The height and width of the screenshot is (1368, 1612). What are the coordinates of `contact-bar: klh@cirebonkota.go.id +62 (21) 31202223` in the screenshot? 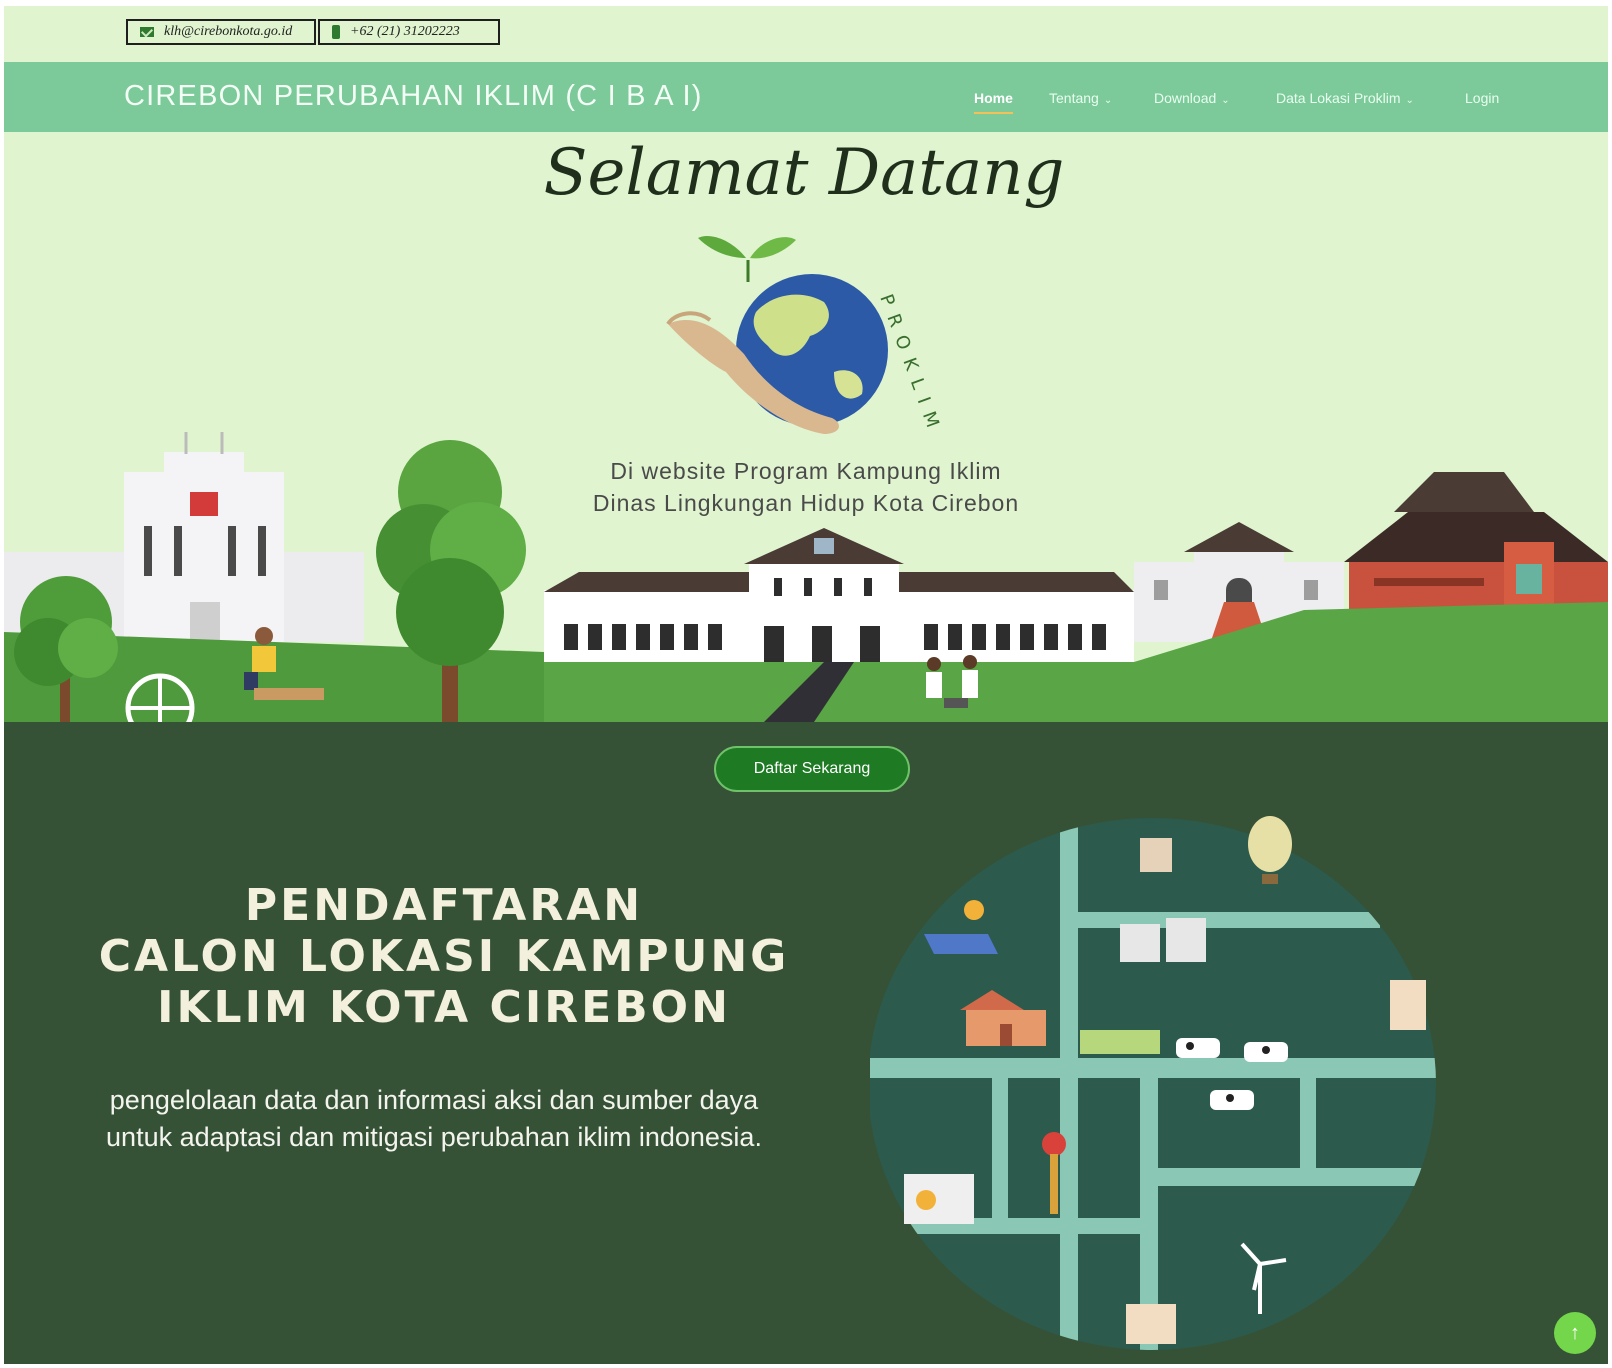 It's located at (806, 34).